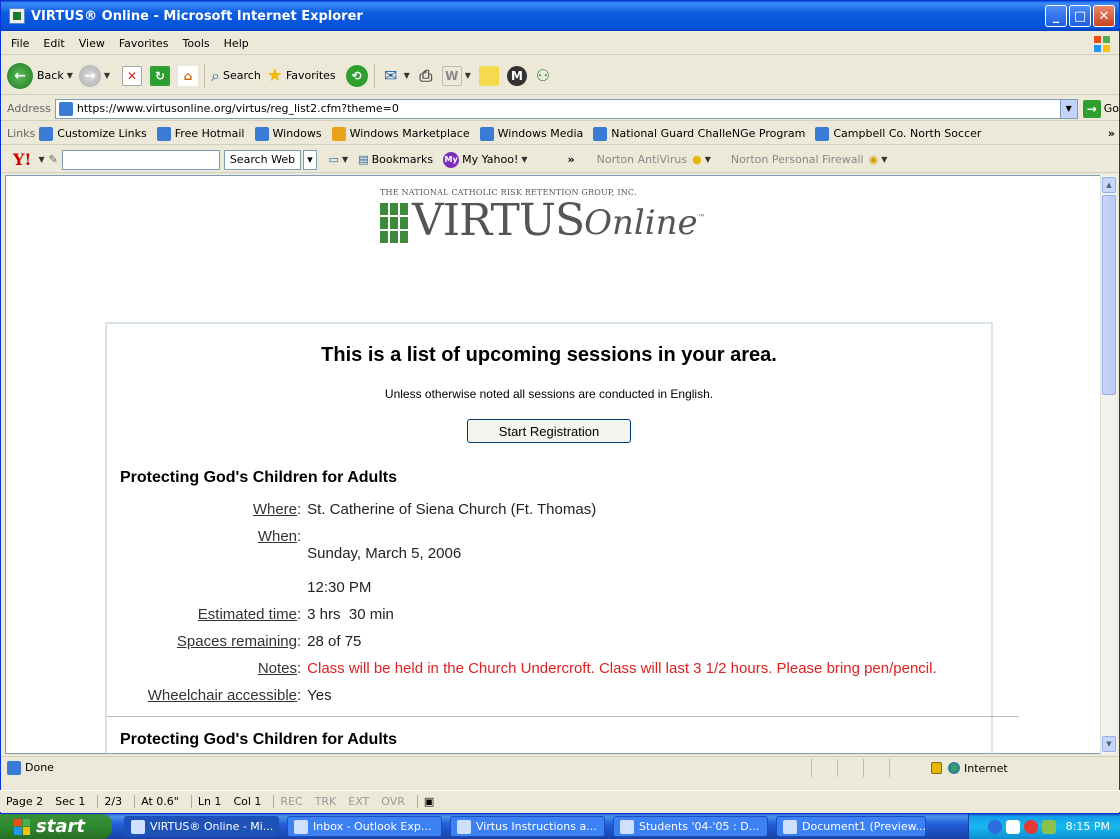  What do you see at coordinates (936, 768) in the screenshot?
I see `lock-icon` at bounding box center [936, 768].